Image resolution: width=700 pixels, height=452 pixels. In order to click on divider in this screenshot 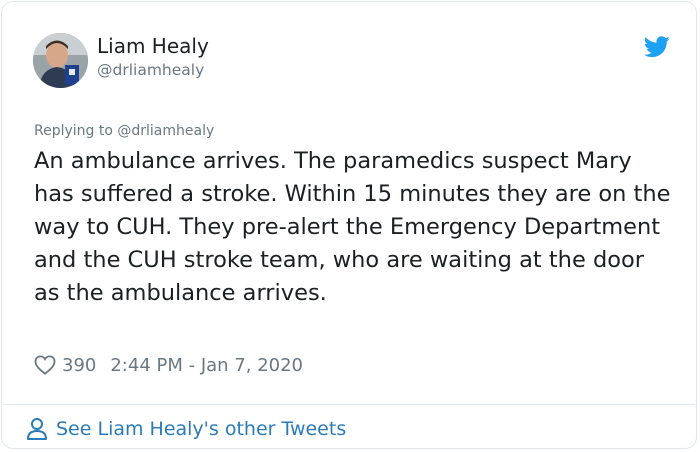, I will do `click(349, 404)`.